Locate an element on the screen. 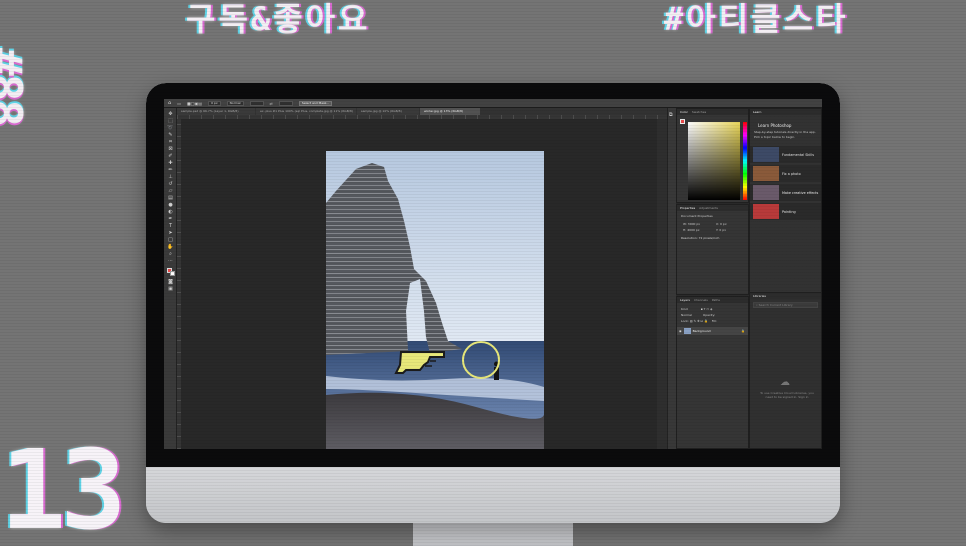  learn-title: Learn Photoshop is located at coordinates (775, 125).